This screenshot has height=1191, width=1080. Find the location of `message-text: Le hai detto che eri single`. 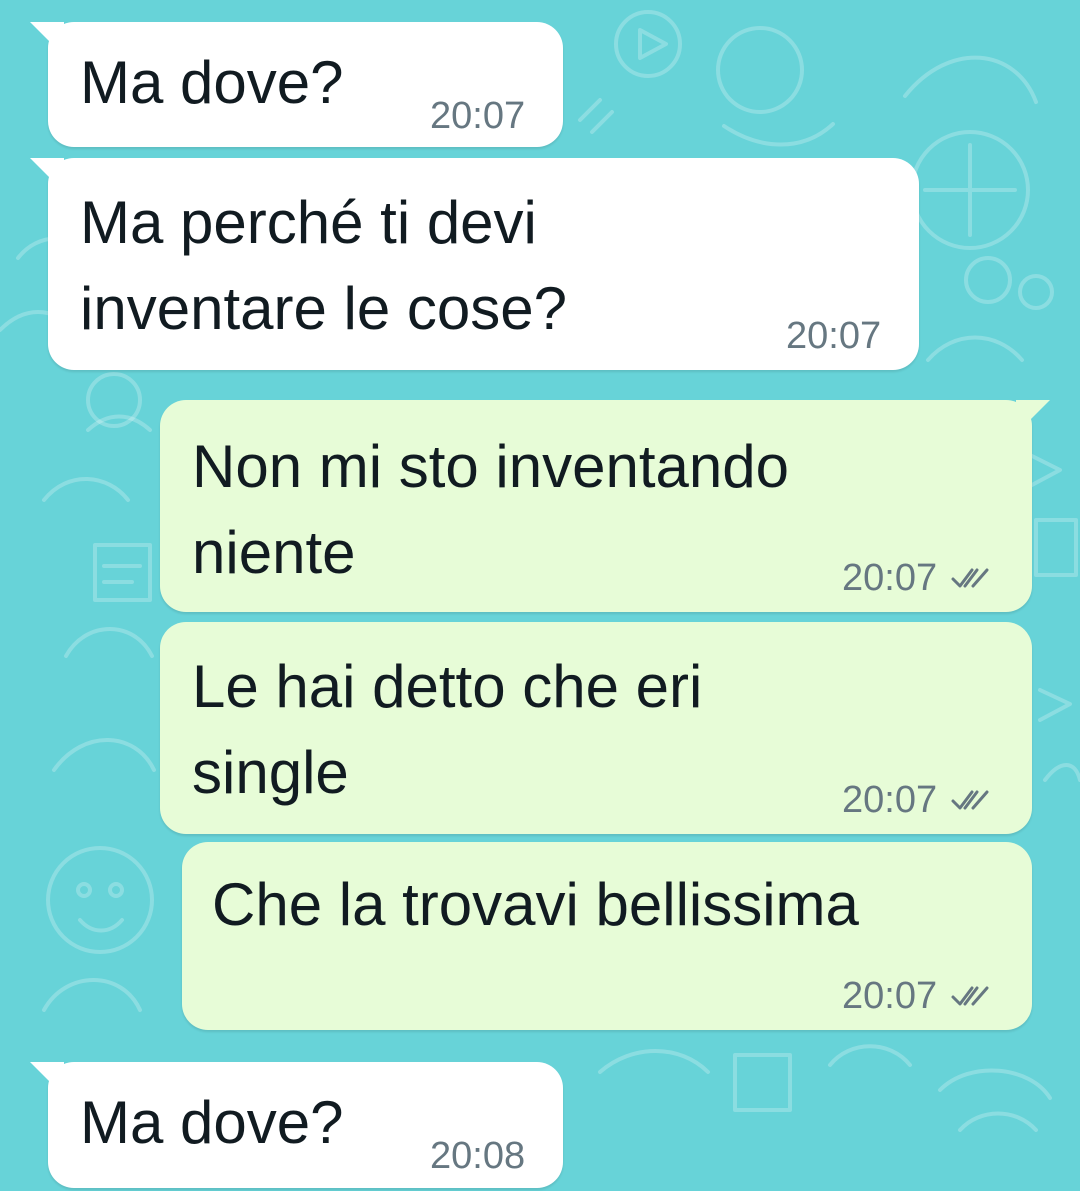

message-text: Le hai detto che eri single is located at coordinates (447, 730).